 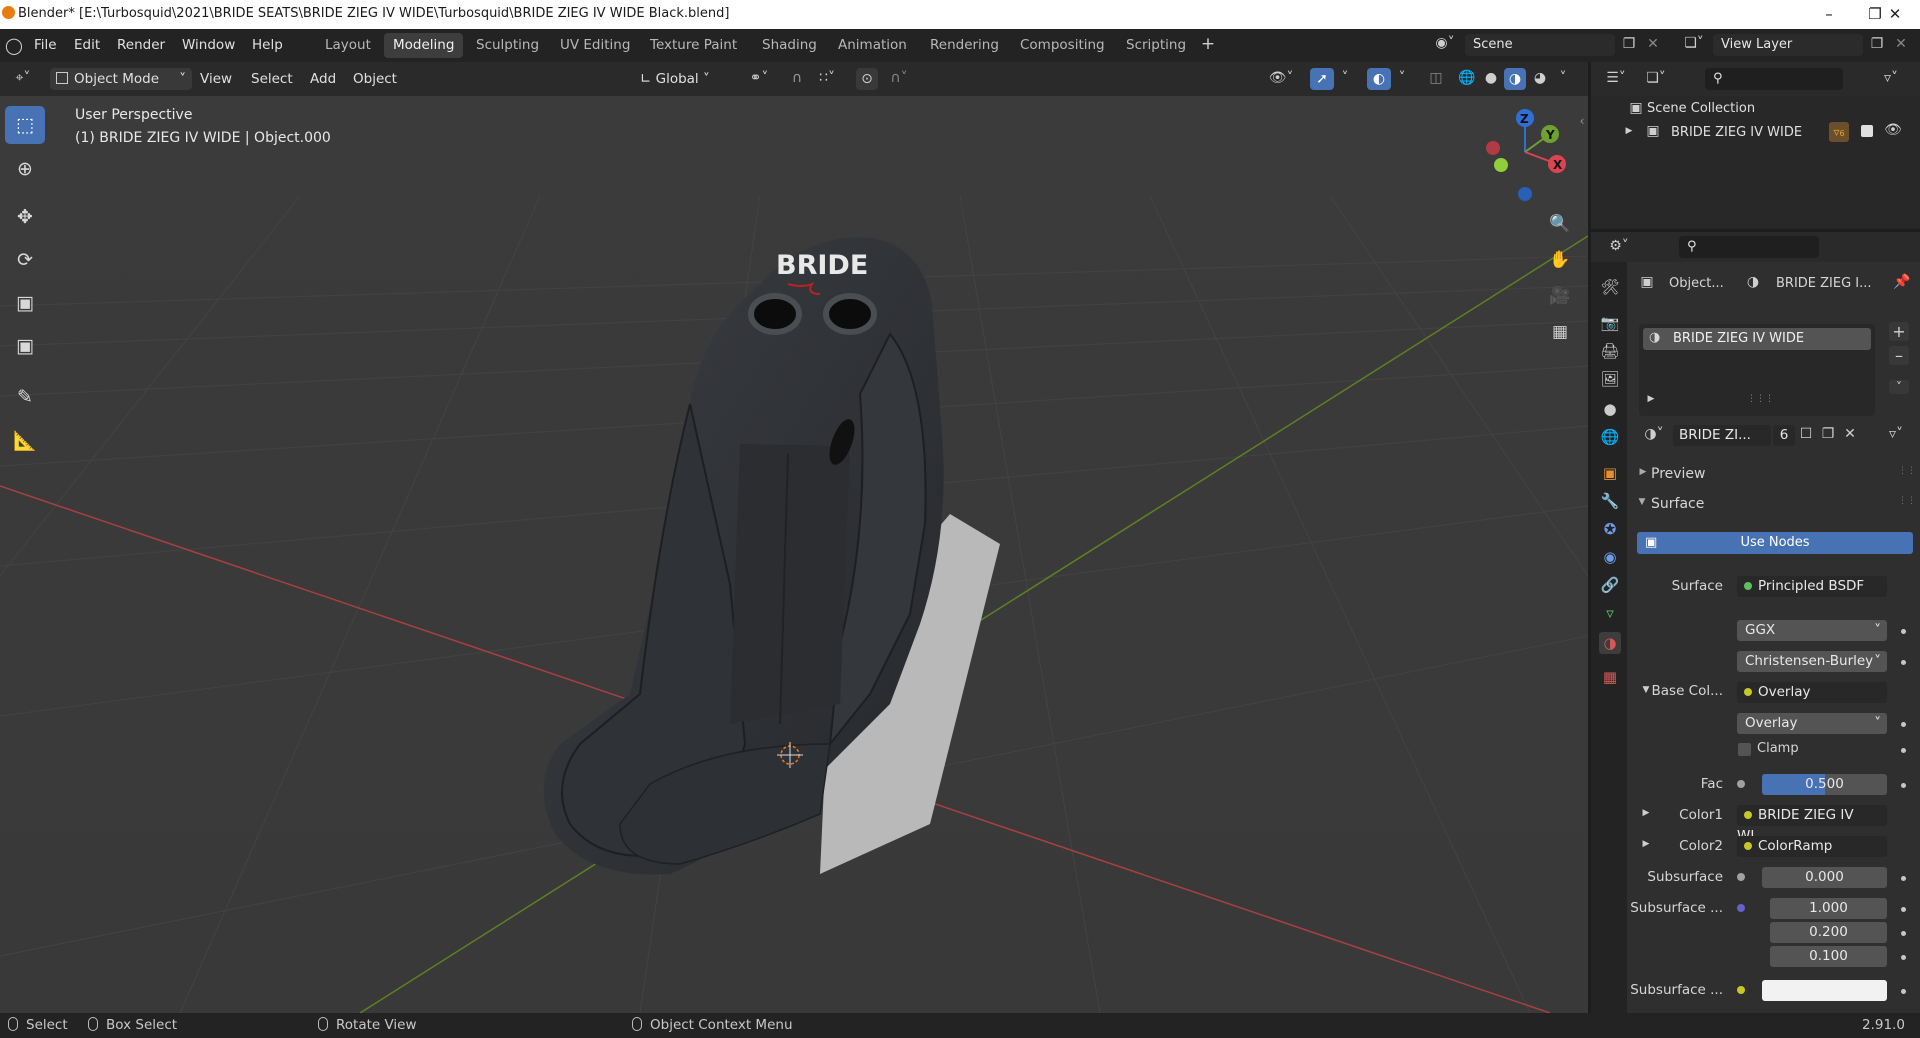 I want to click on subsurface-radius-x: 1.000, so click(x=1828, y=908).